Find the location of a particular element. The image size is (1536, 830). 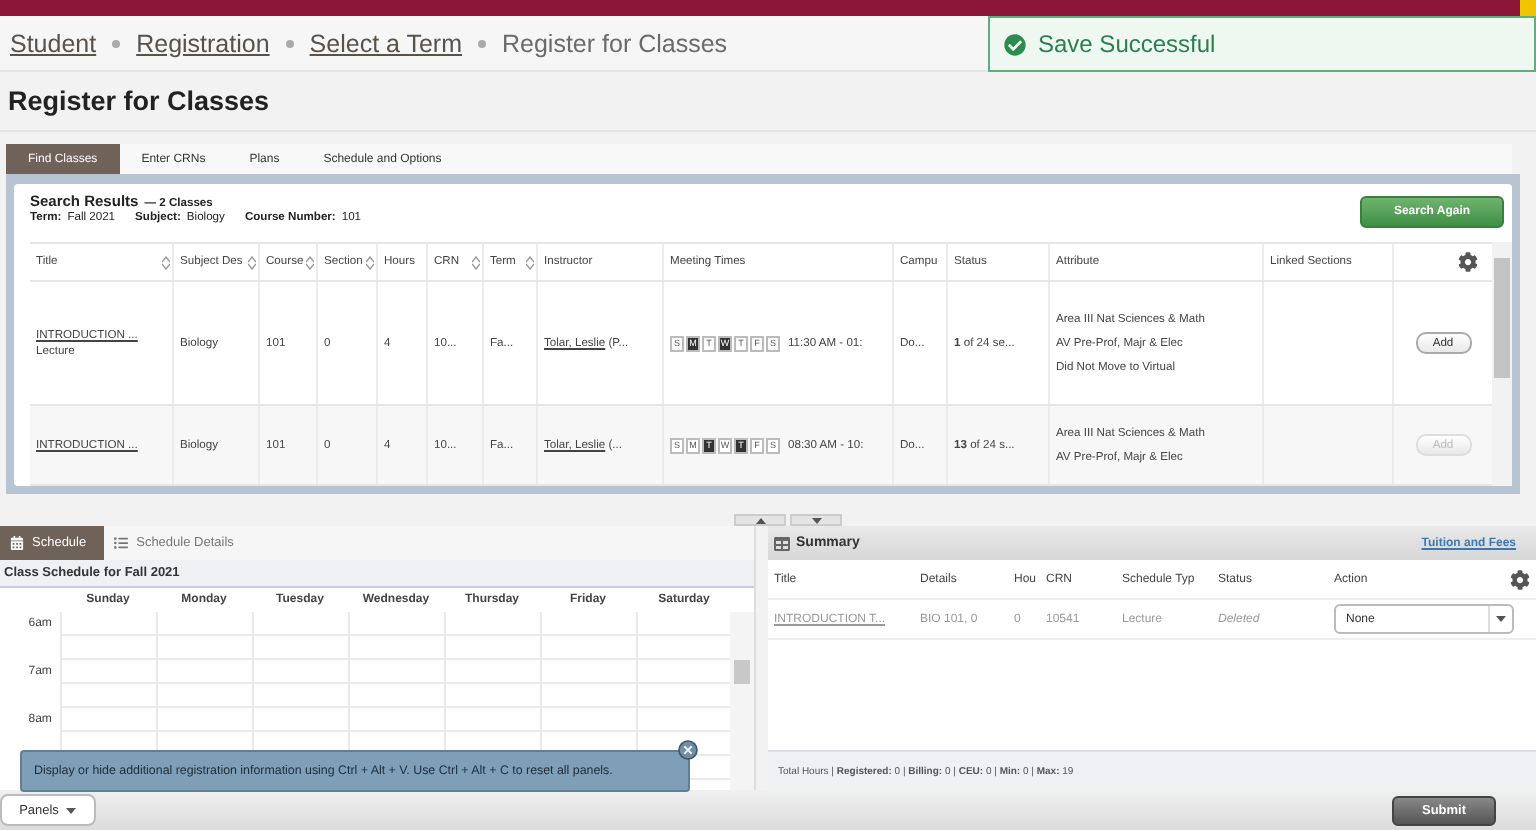

collapse-down-button is located at coordinates (816, 520).